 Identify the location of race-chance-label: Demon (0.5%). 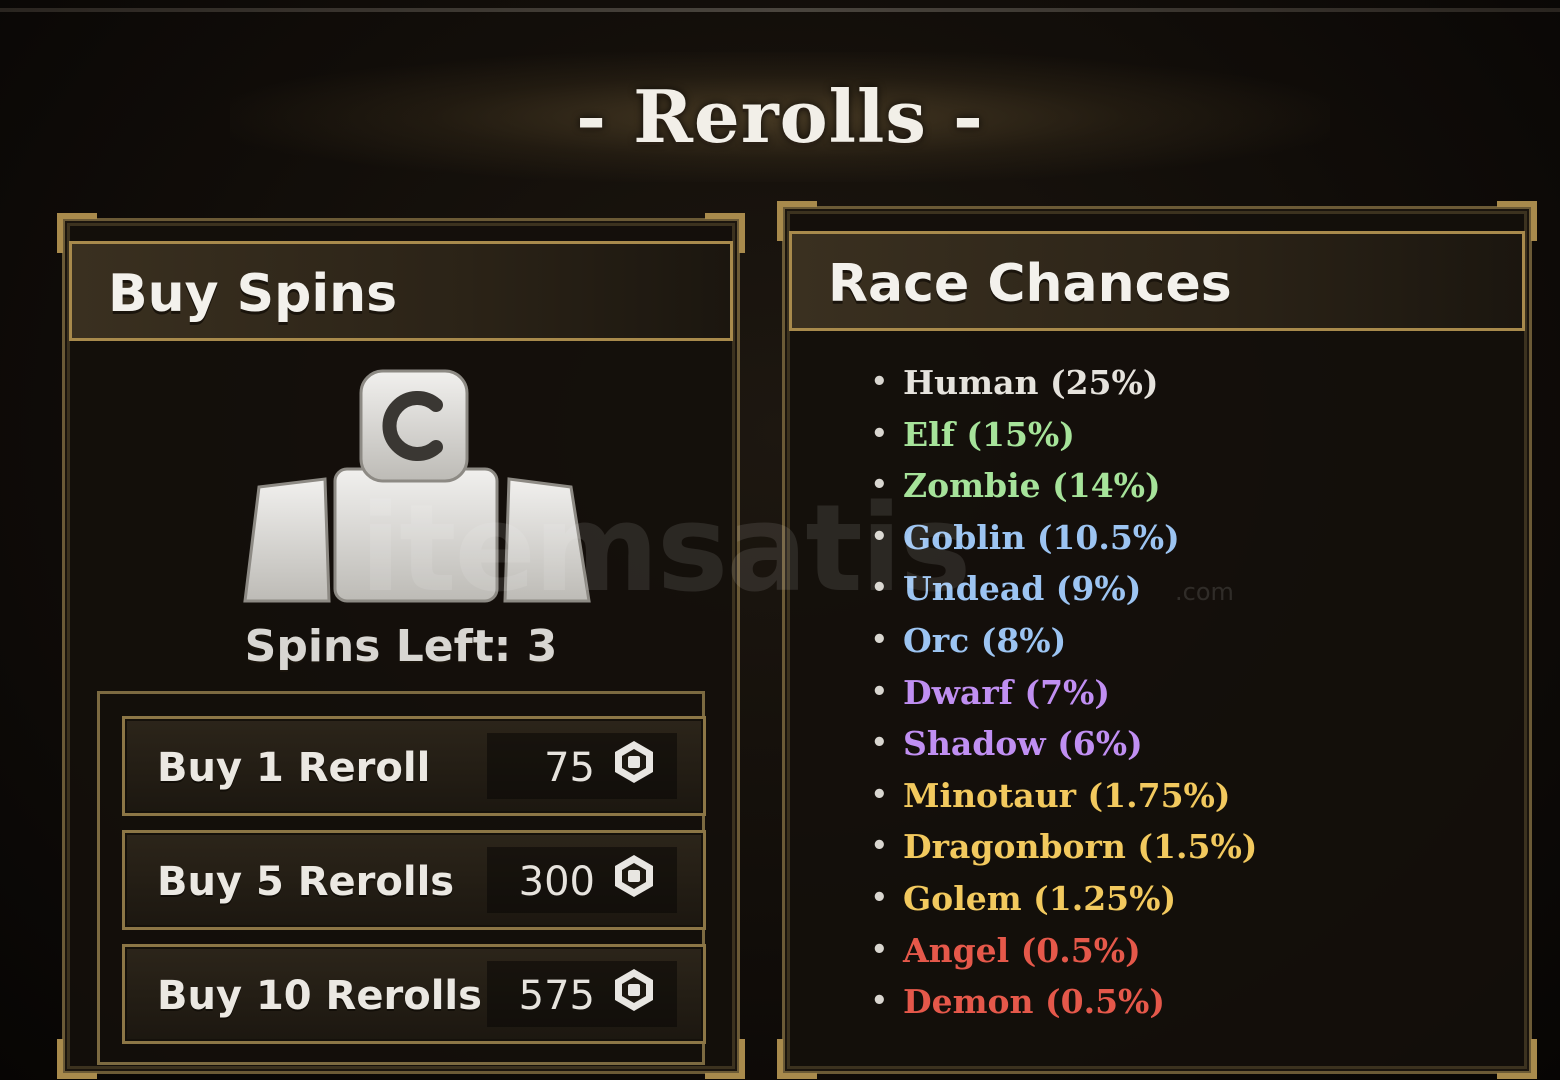
(1034, 1002).